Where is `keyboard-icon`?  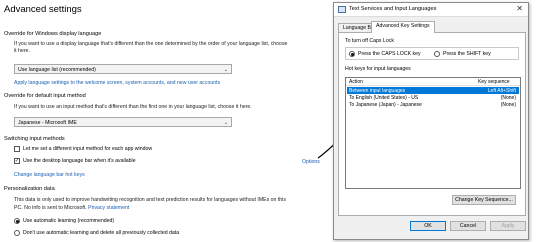
keyboard-icon is located at coordinates (342, 9).